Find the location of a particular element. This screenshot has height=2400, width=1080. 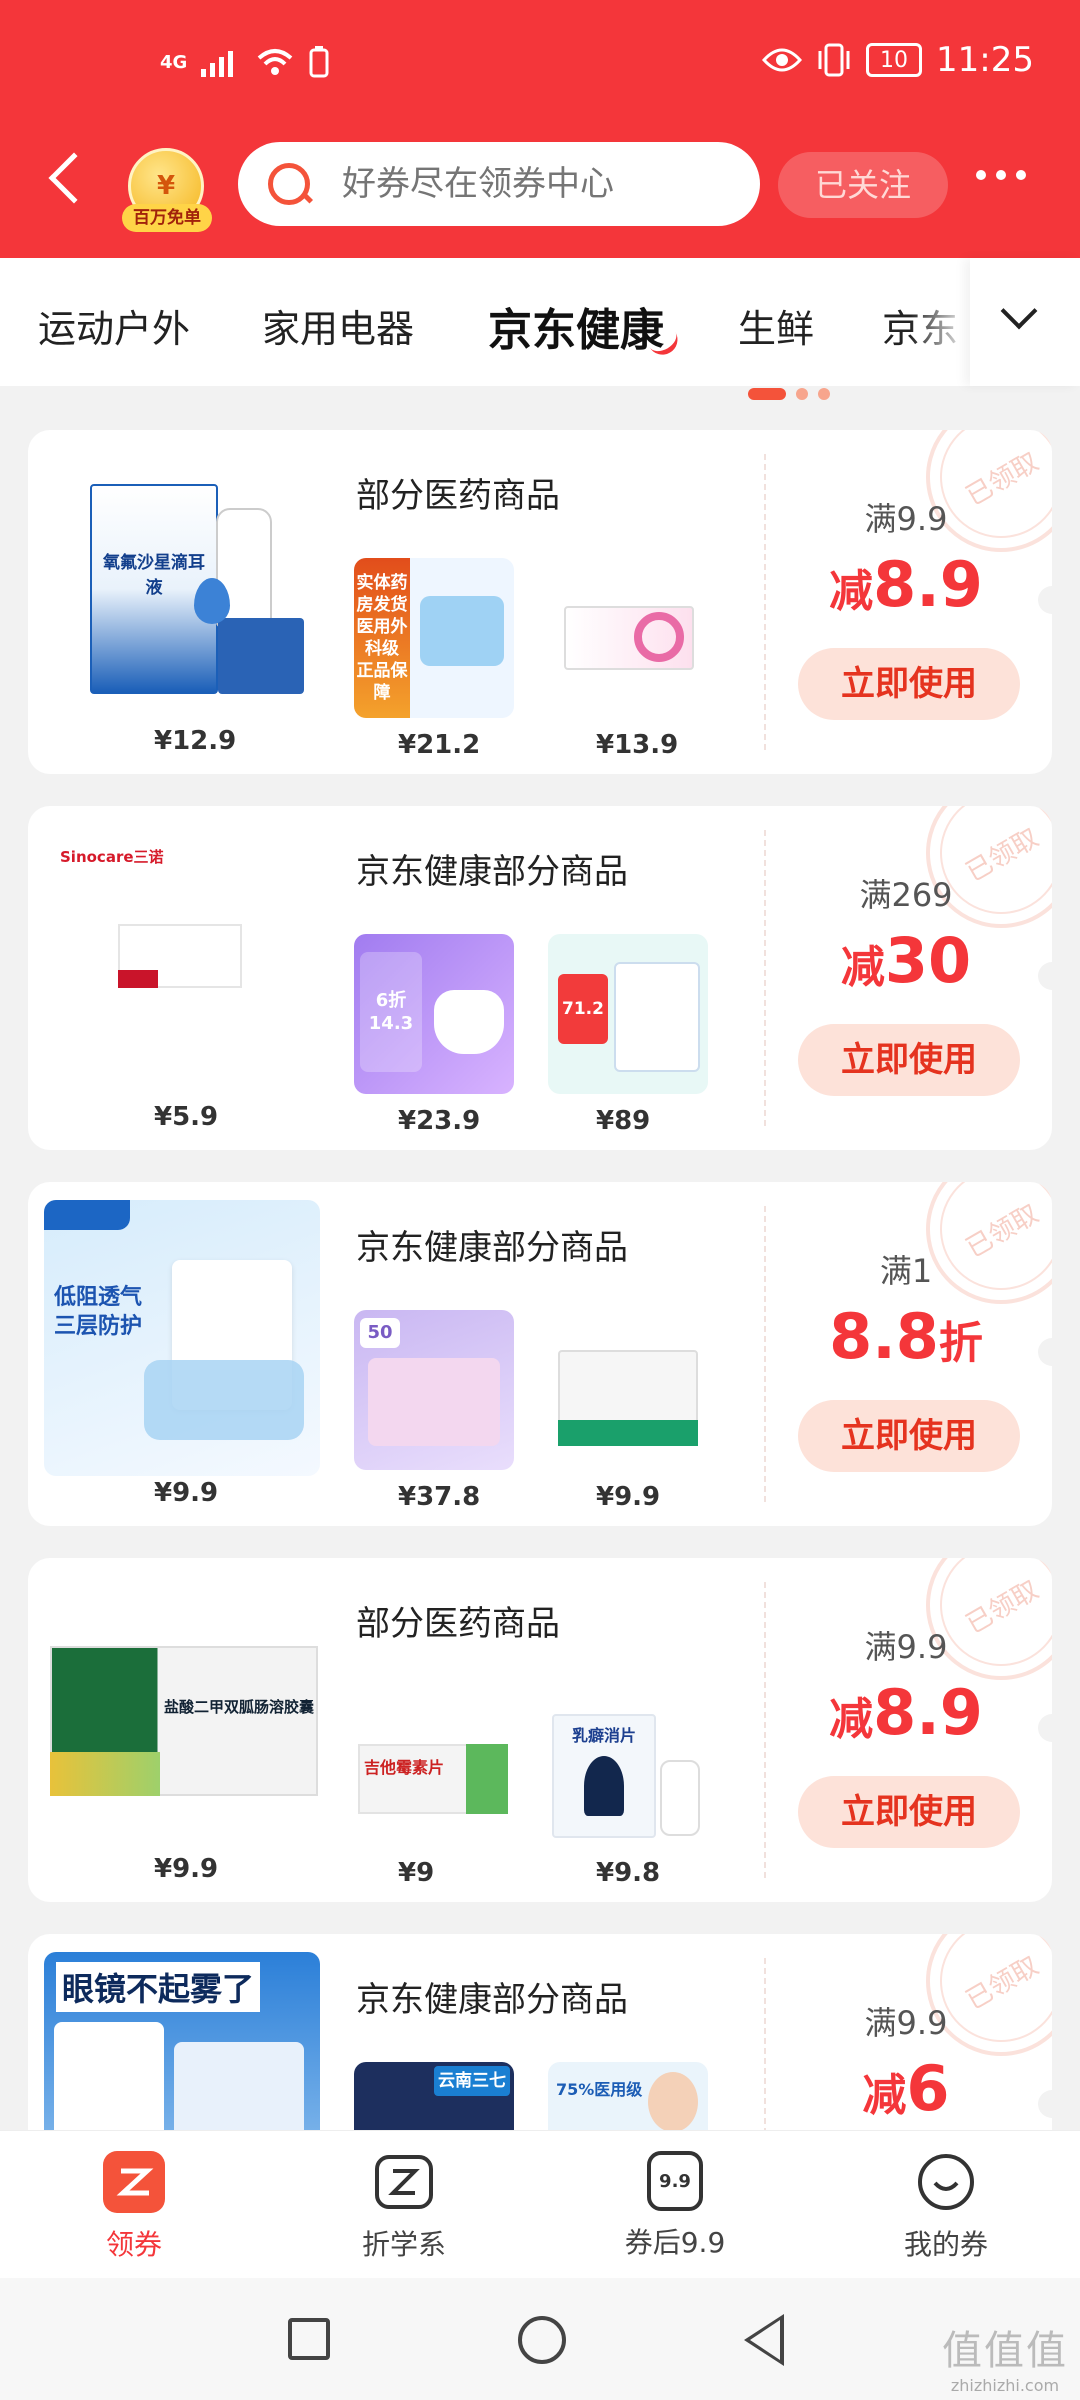

product-thumbnail: 71.2 is located at coordinates (628, 1014).